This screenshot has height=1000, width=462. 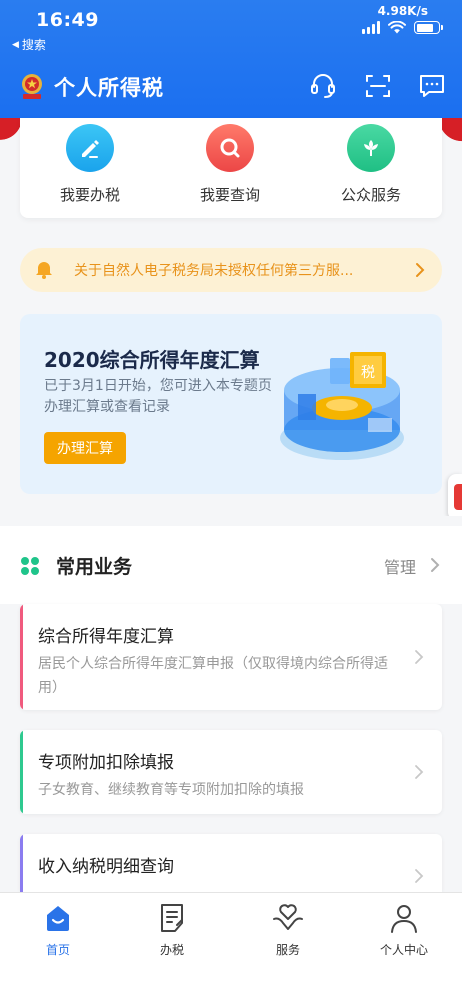 What do you see at coordinates (158, 396) in the screenshot?
I see `annual-card-description: 已于3月1日开始，您可进入本专题页办理汇算或查看记录` at bounding box center [158, 396].